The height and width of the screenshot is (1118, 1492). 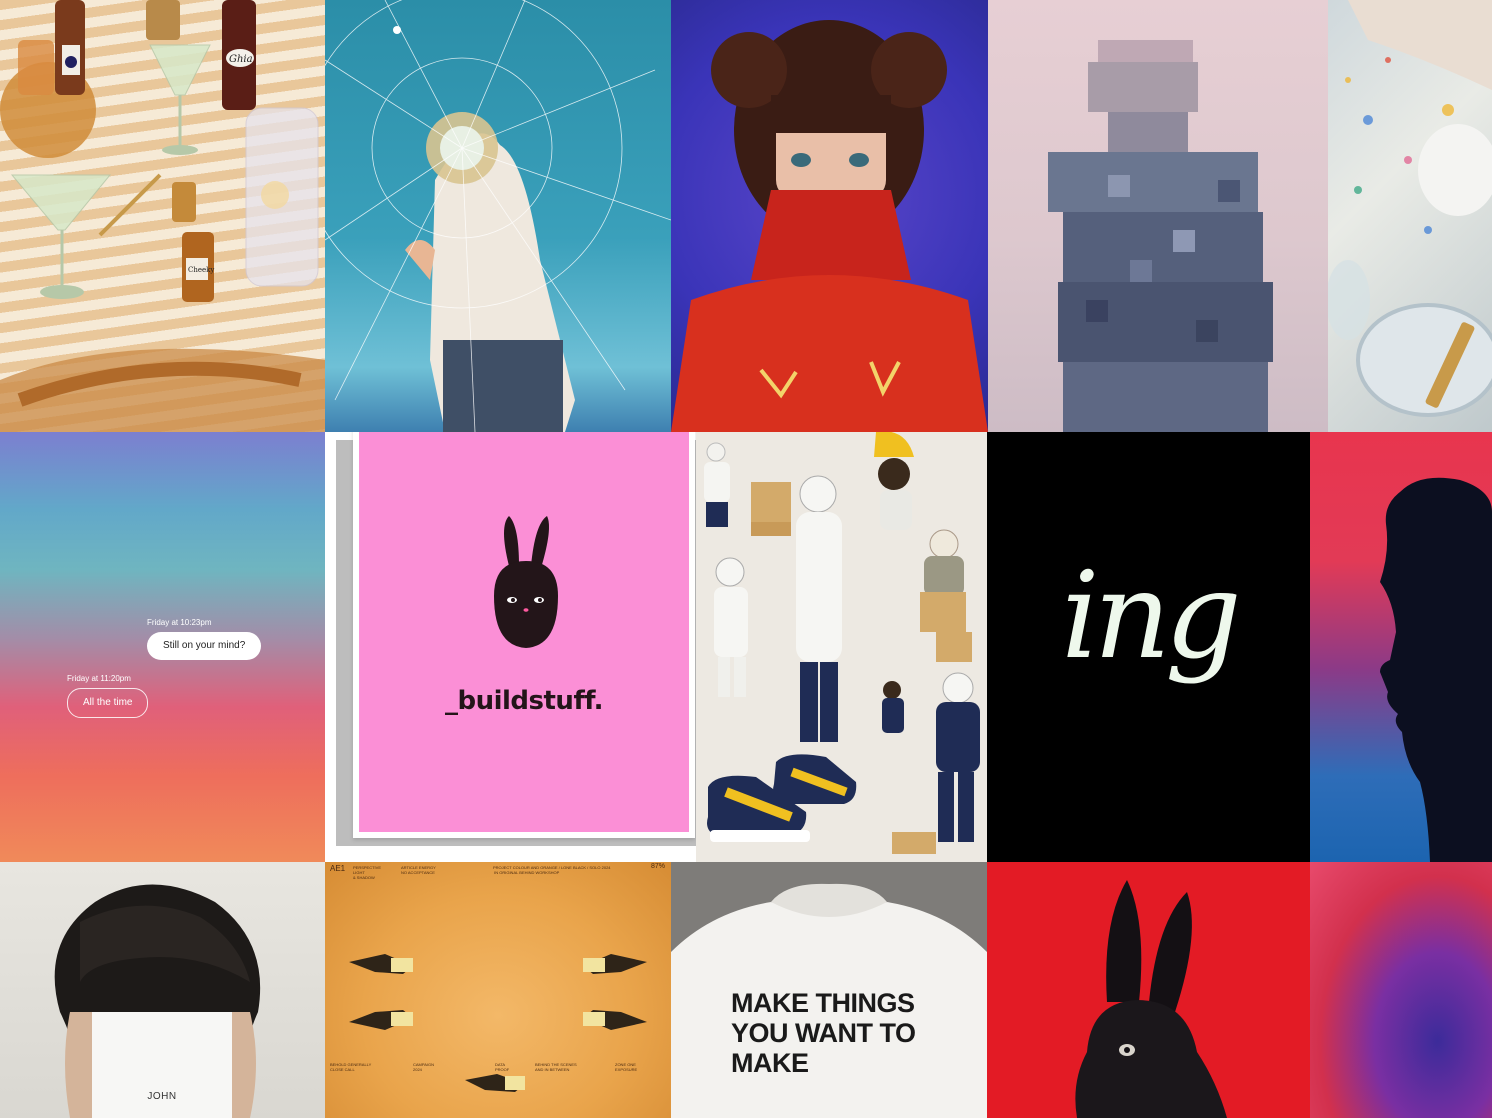 I want to click on ing-wordmark: ing, so click(x=1151, y=616).